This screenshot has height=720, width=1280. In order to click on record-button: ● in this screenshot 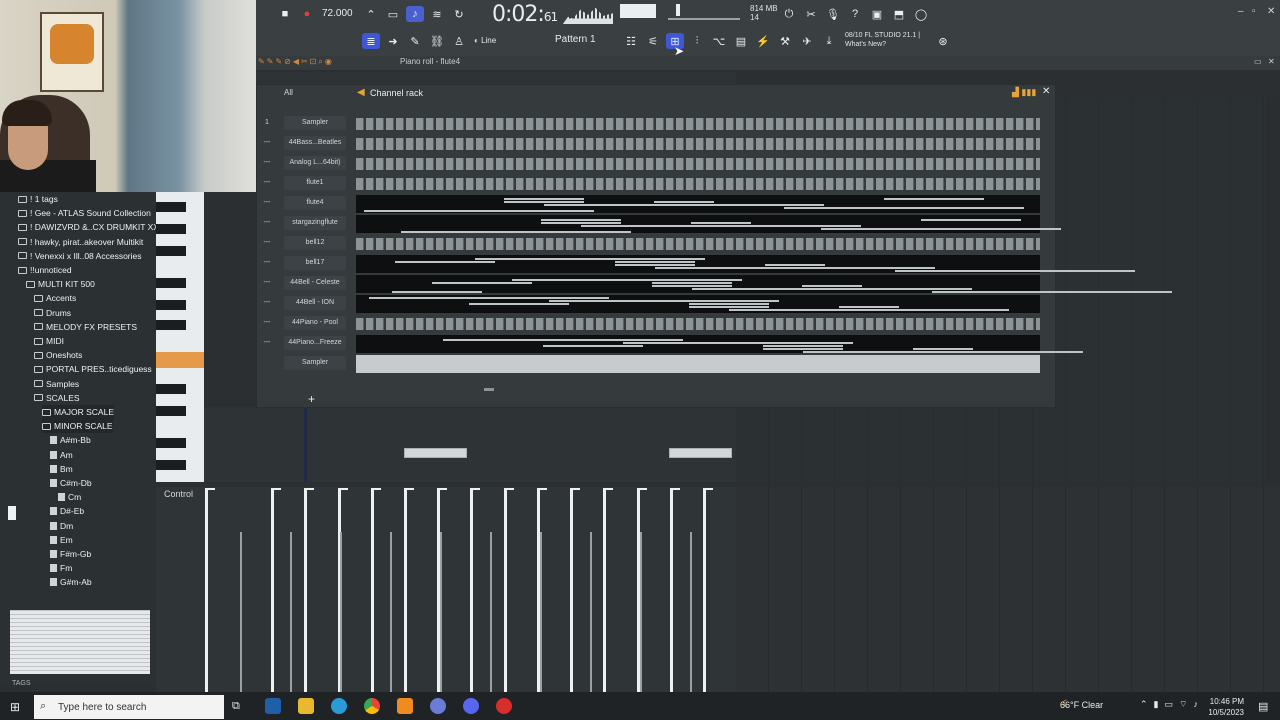, I will do `click(307, 14)`.